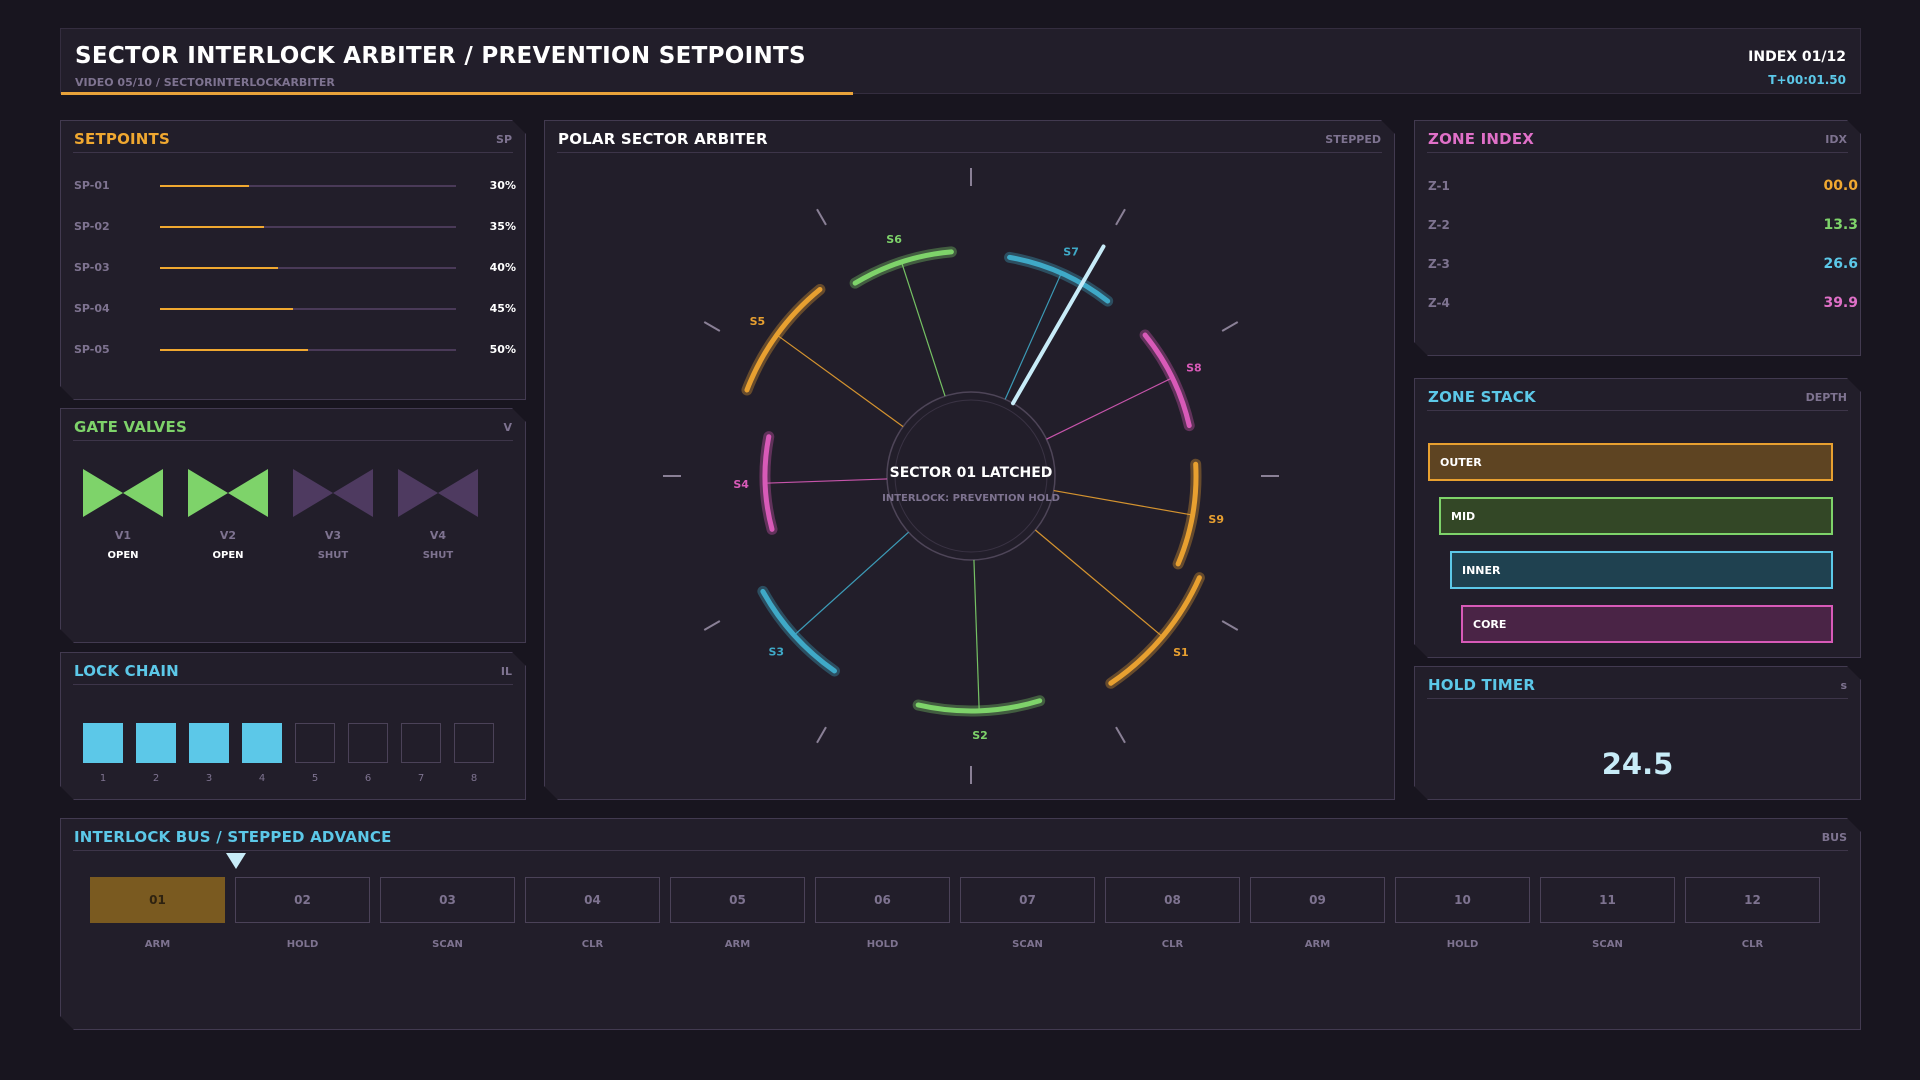 This screenshot has height=1080, width=1920. What do you see at coordinates (1482, 397) in the screenshot?
I see `zone-stack-title: ZONE STACK` at bounding box center [1482, 397].